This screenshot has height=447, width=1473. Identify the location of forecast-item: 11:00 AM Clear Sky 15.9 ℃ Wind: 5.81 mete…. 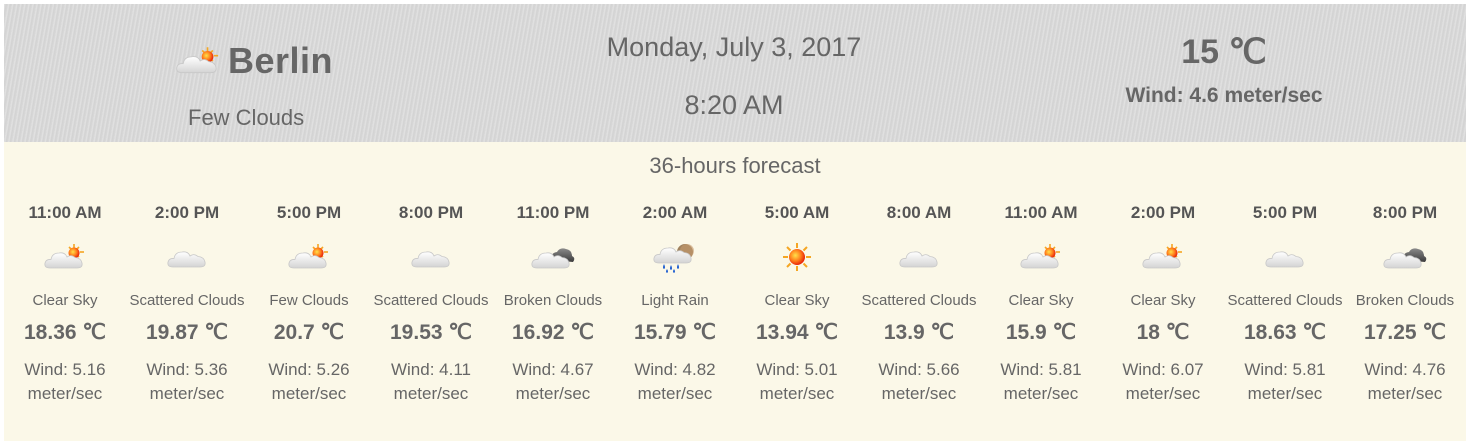
(1041, 304).